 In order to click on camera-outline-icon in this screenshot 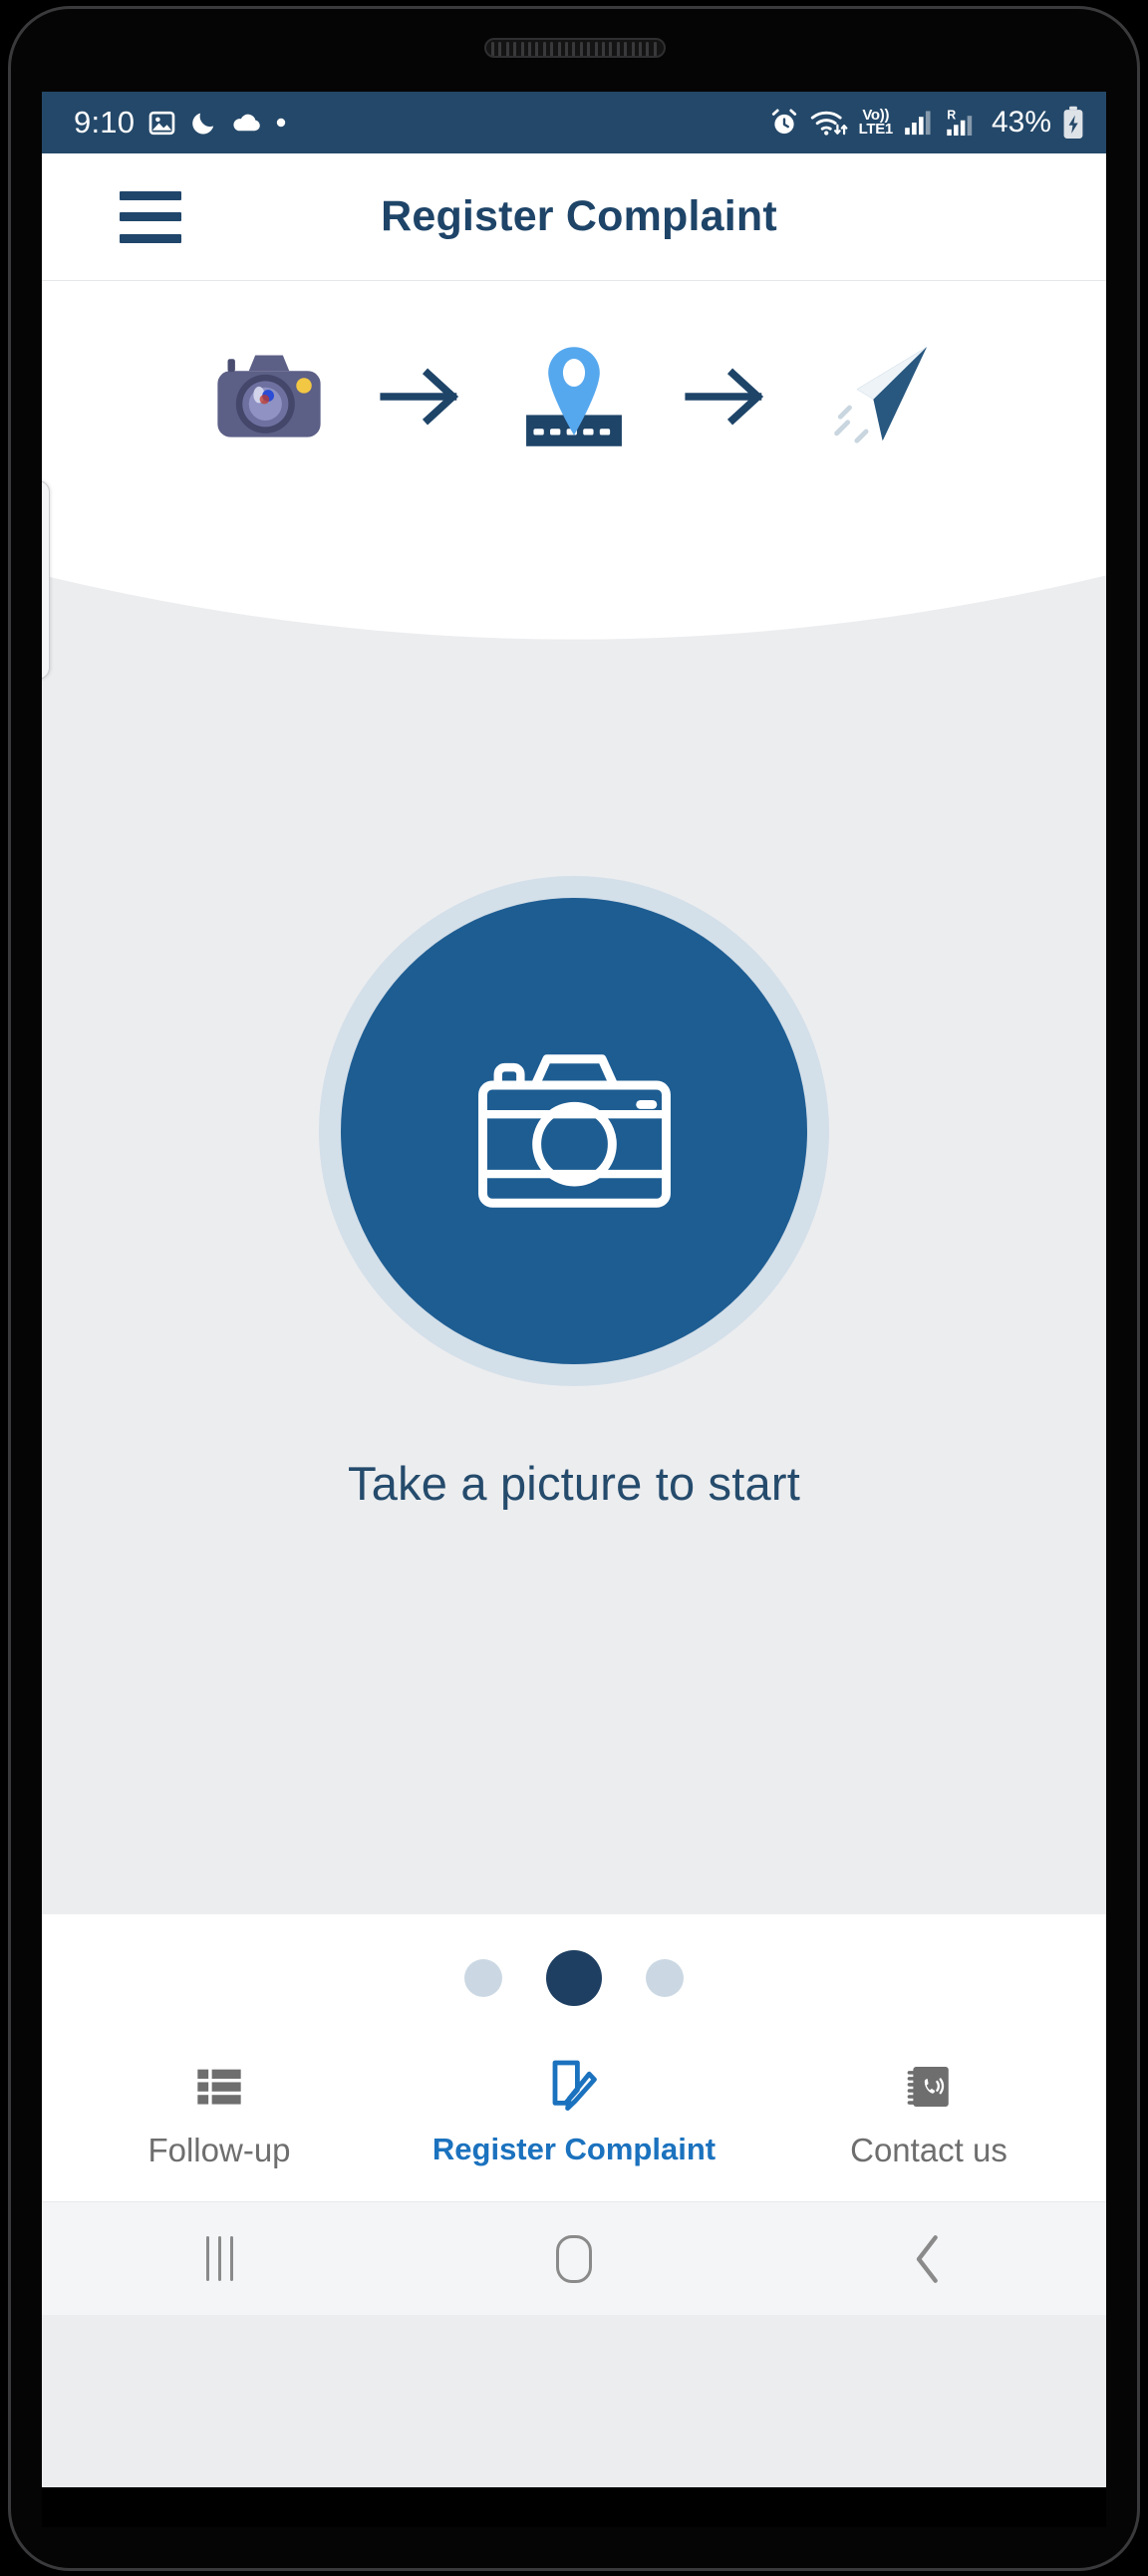, I will do `click(574, 1131)`.